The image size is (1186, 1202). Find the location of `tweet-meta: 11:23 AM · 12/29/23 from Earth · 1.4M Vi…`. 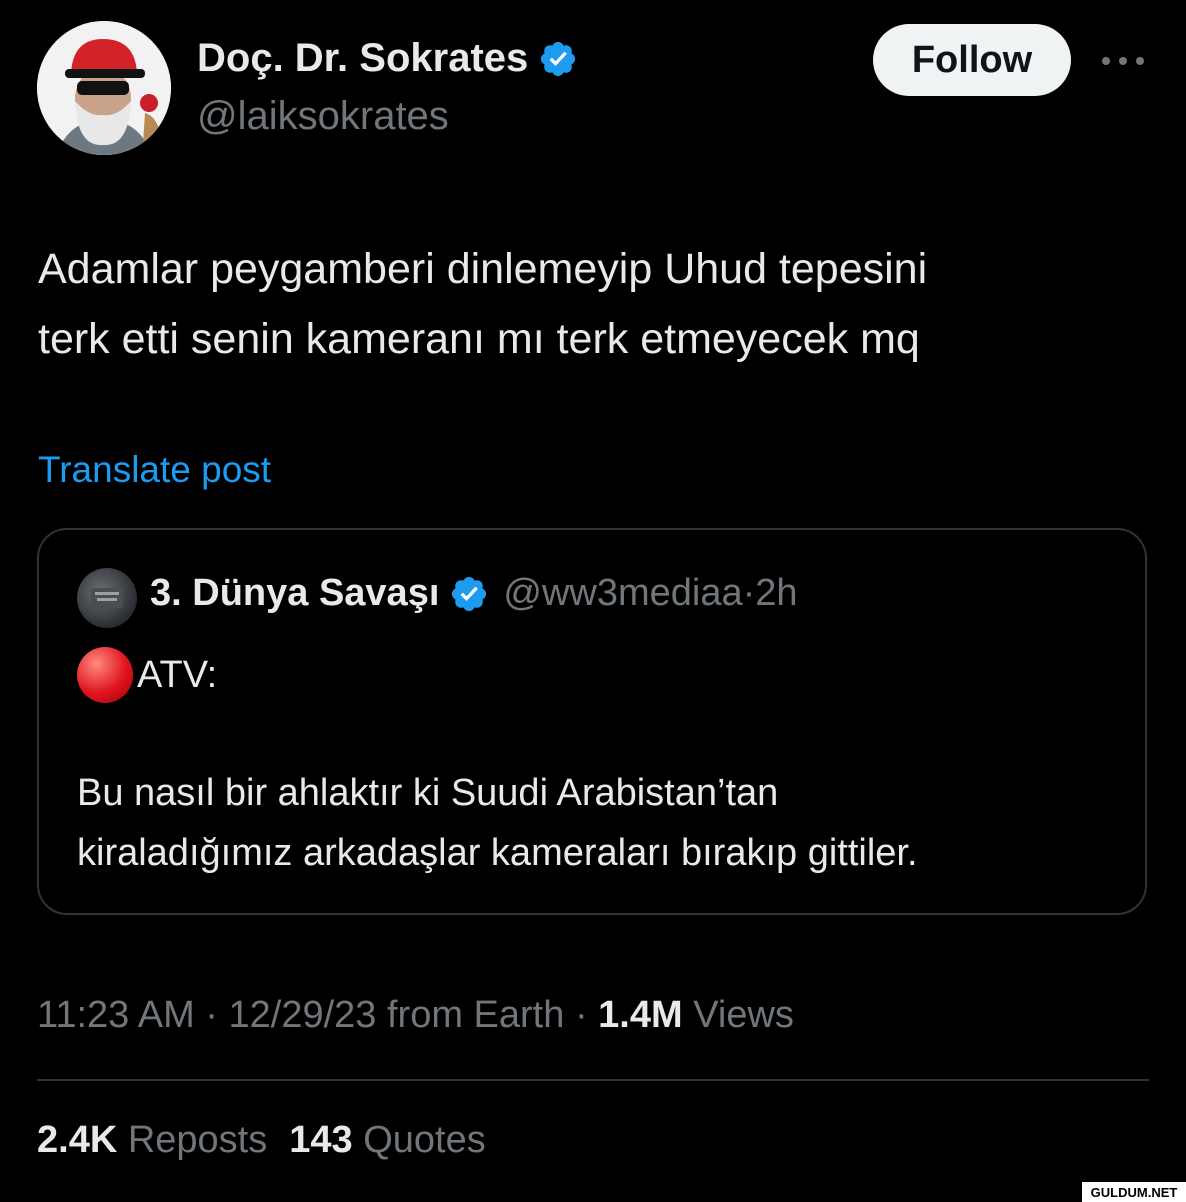

tweet-meta: 11:23 AM · 12/29/23 from Earth · 1.4M Vi… is located at coordinates (415, 1015).